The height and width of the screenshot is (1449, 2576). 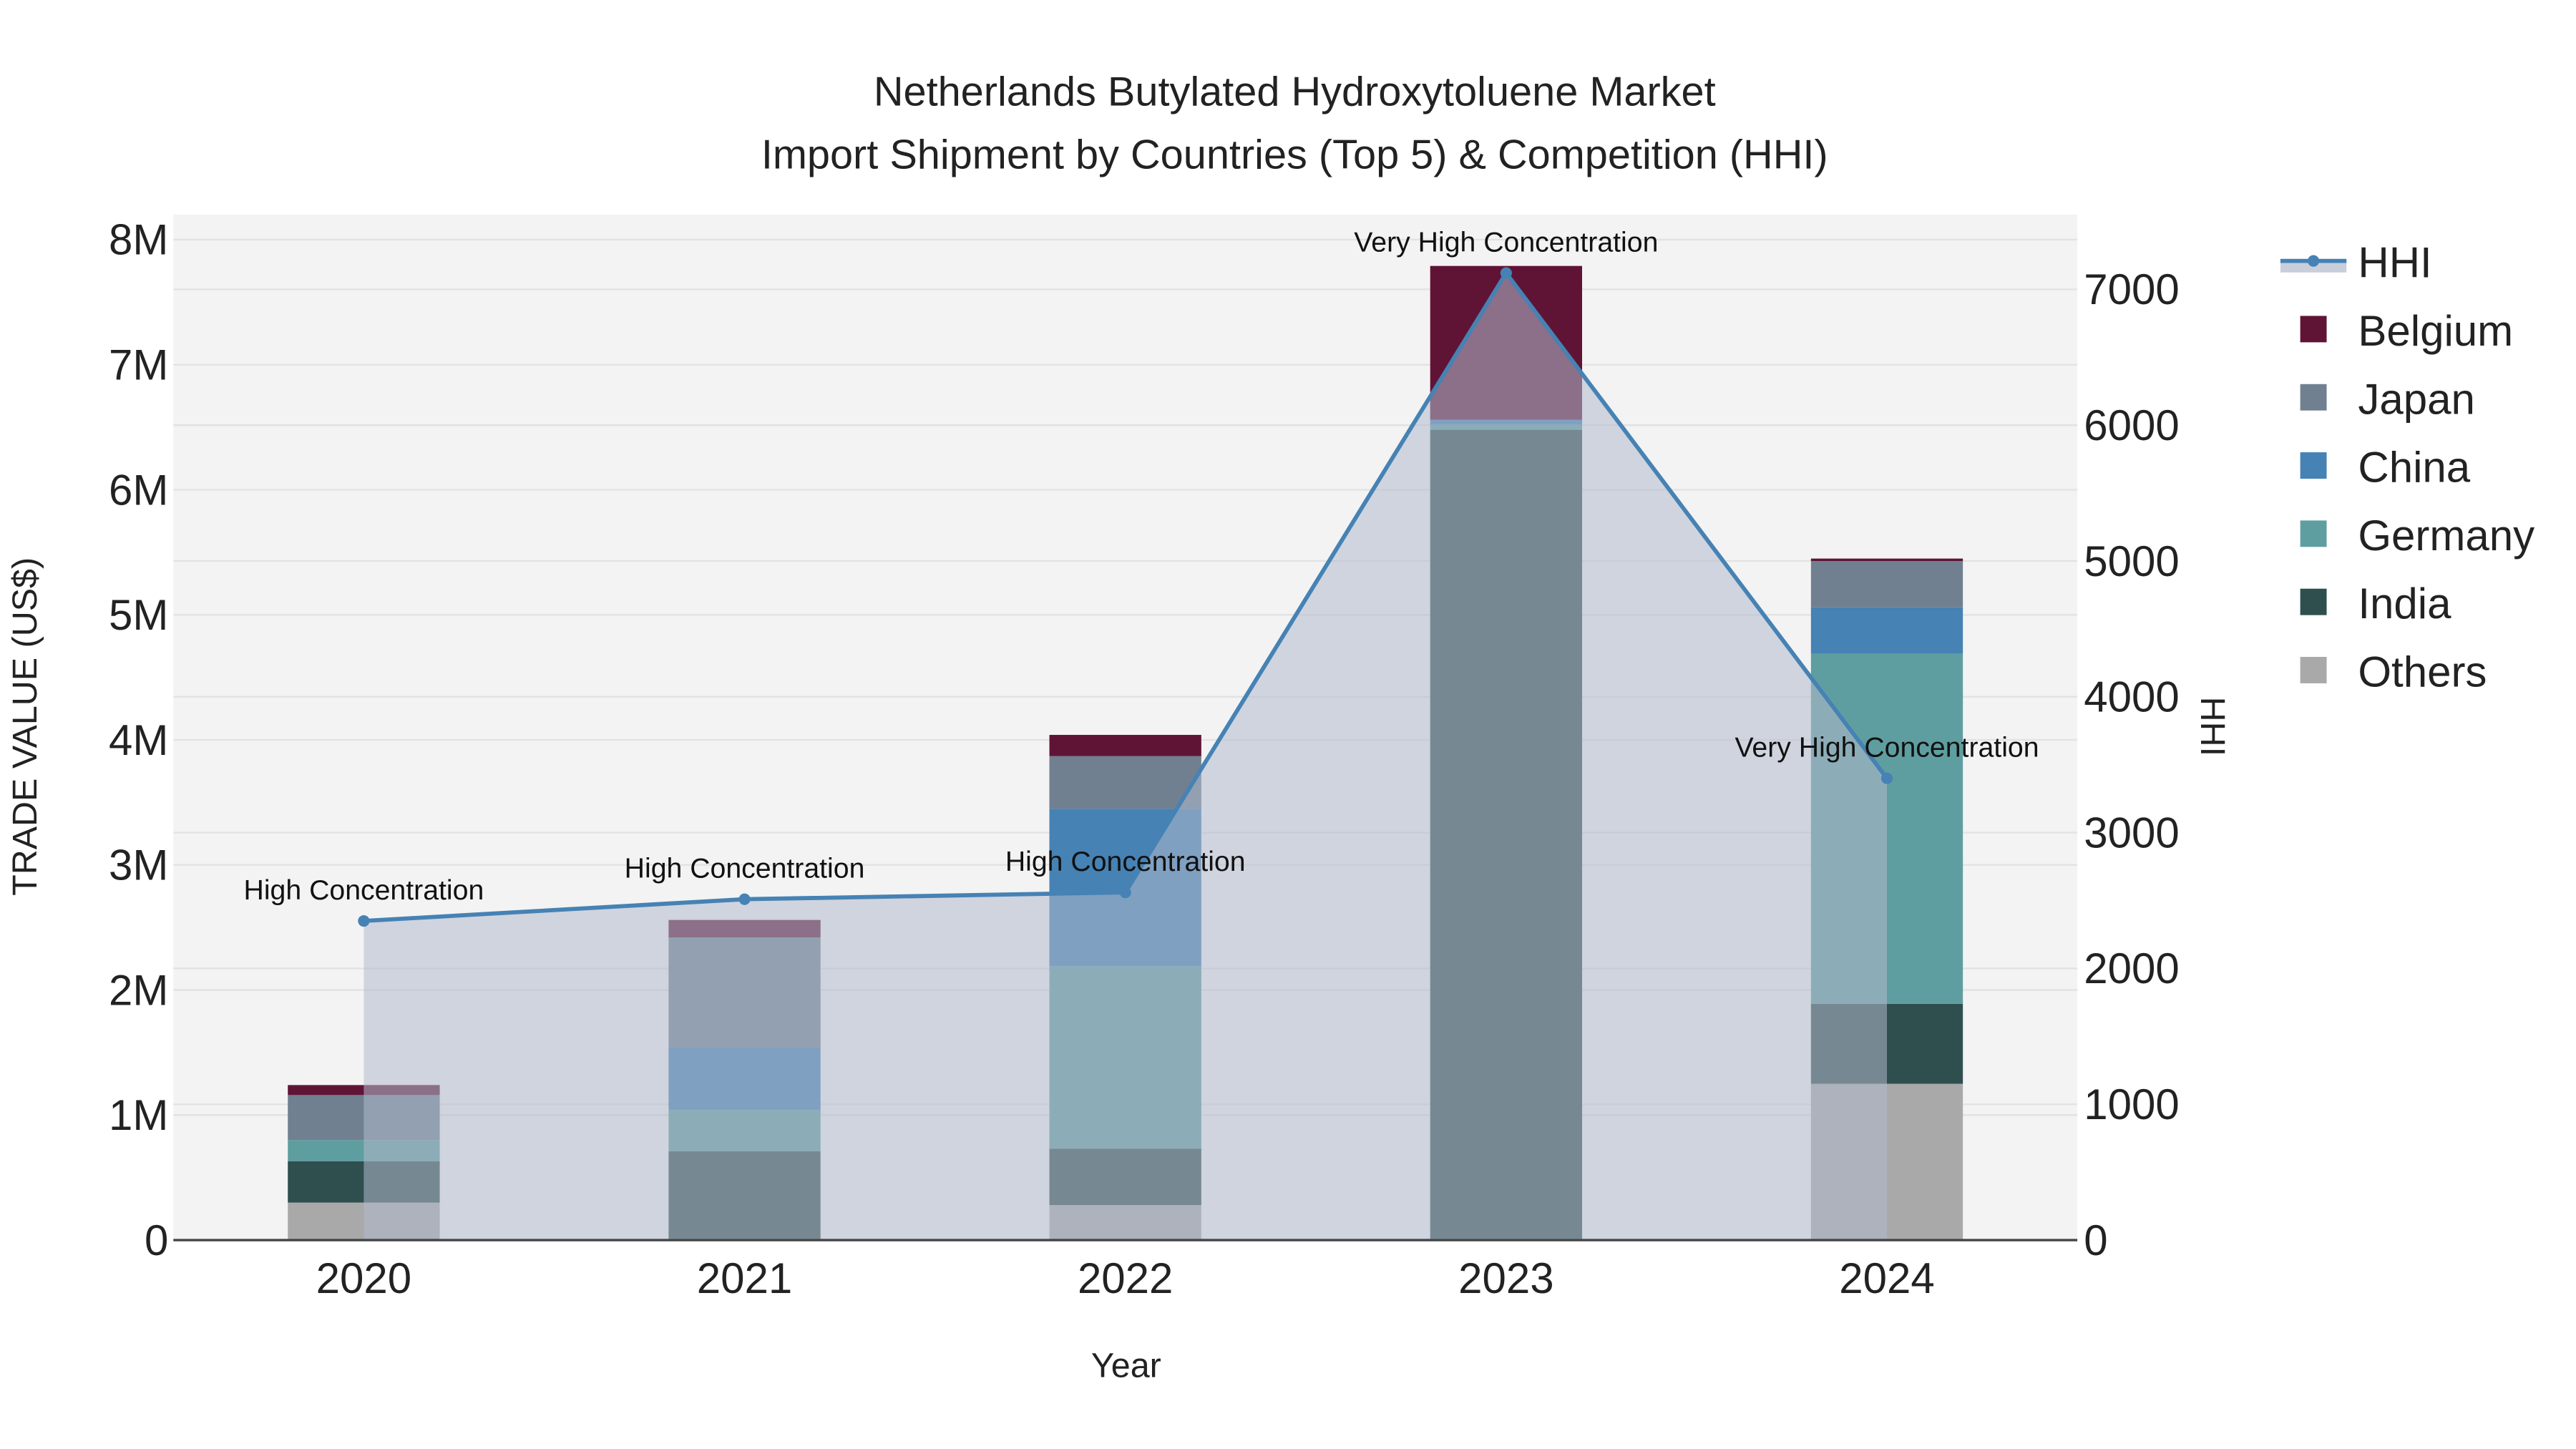 What do you see at coordinates (363, 1278) in the screenshot?
I see `x-tick-label: 2020` at bounding box center [363, 1278].